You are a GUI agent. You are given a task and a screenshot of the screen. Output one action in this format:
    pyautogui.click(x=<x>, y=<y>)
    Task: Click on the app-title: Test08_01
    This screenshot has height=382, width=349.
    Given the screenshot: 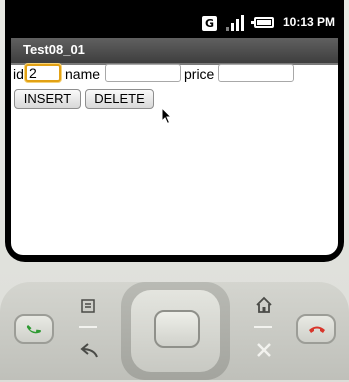 What is the action you would take?
    pyautogui.click(x=54, y=49)
    